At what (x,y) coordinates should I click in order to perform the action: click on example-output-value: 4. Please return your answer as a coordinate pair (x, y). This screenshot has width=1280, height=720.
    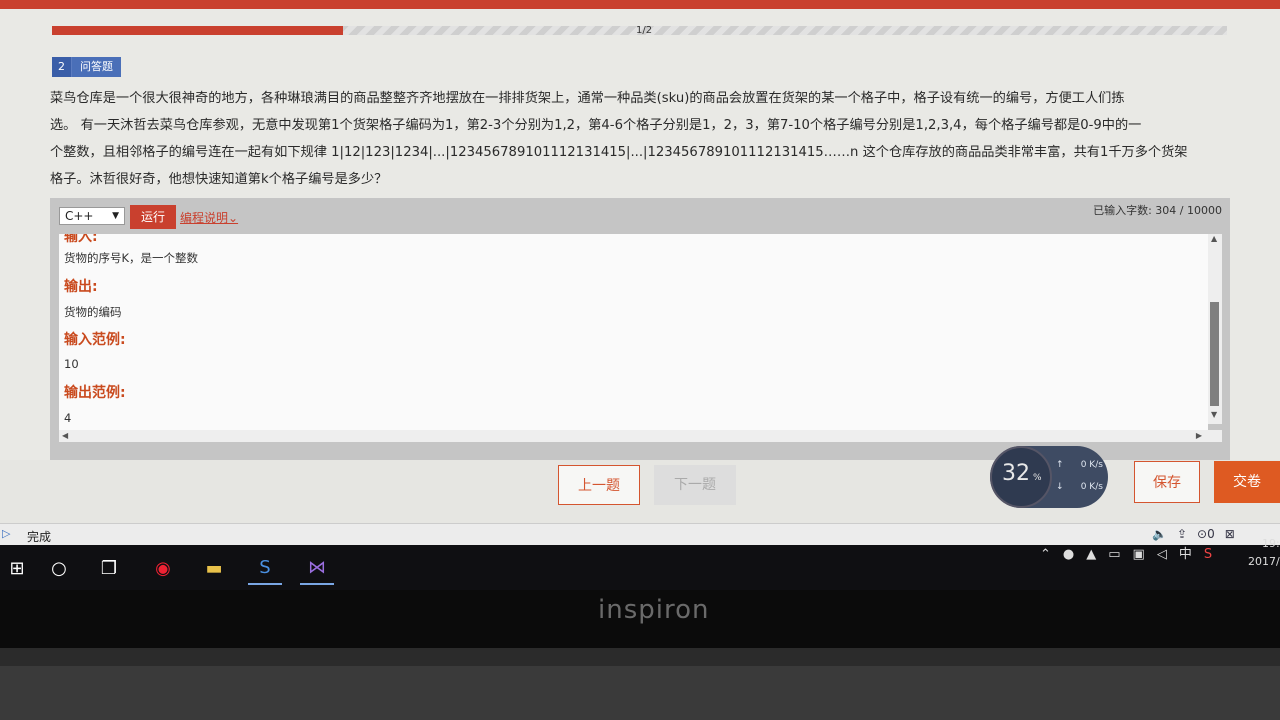
    Looking at the image, I should click on (68, 418).